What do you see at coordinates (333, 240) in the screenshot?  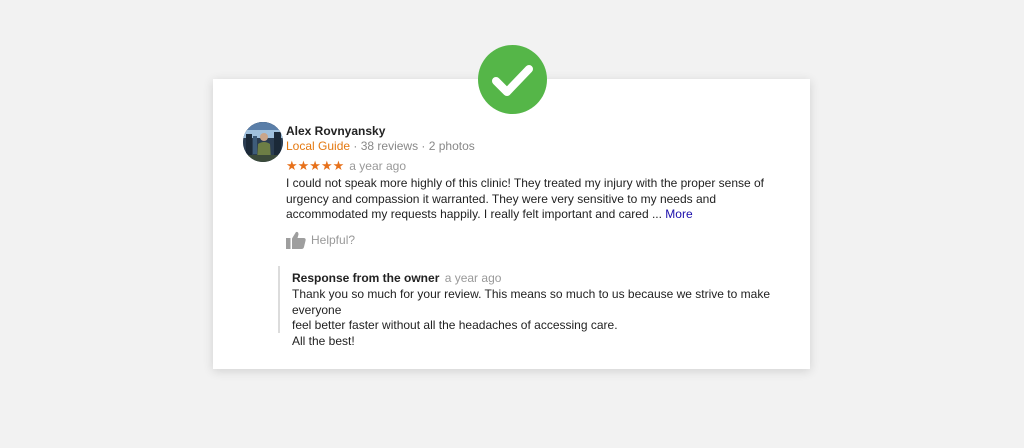 I see `helpful-label: Helpful?` at bounding box center [333, 240].